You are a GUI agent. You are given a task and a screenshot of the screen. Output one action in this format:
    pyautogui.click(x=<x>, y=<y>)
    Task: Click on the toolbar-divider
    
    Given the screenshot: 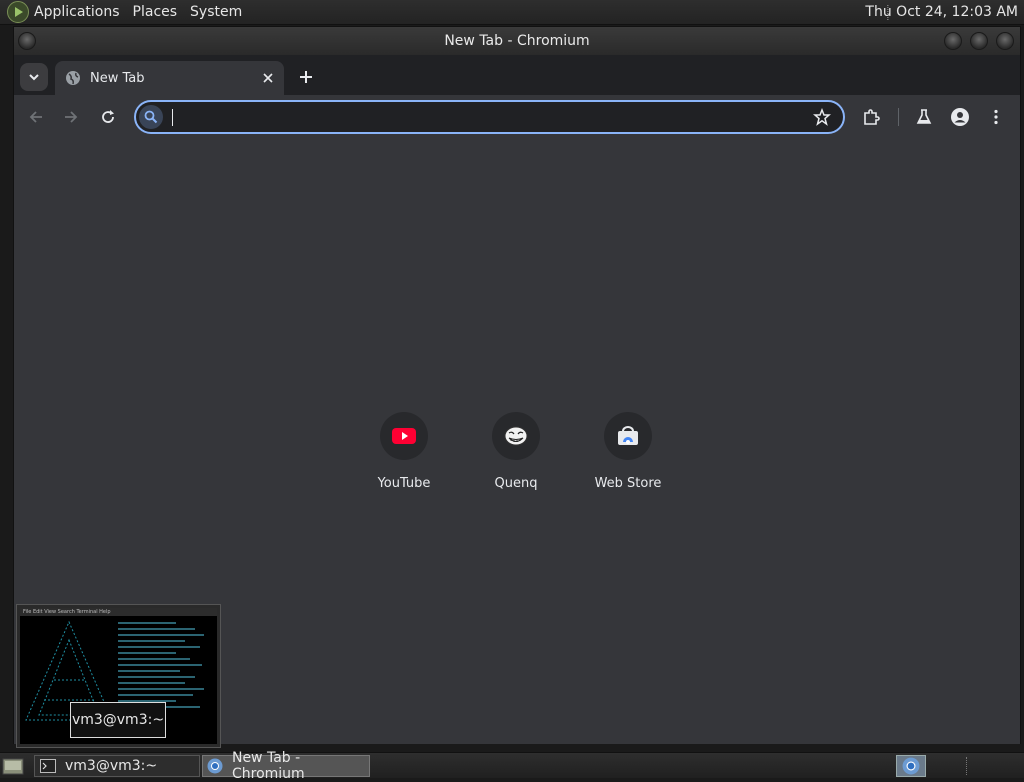 What is the action you would take?
    pyautogui.click(x=898, y=117)
    